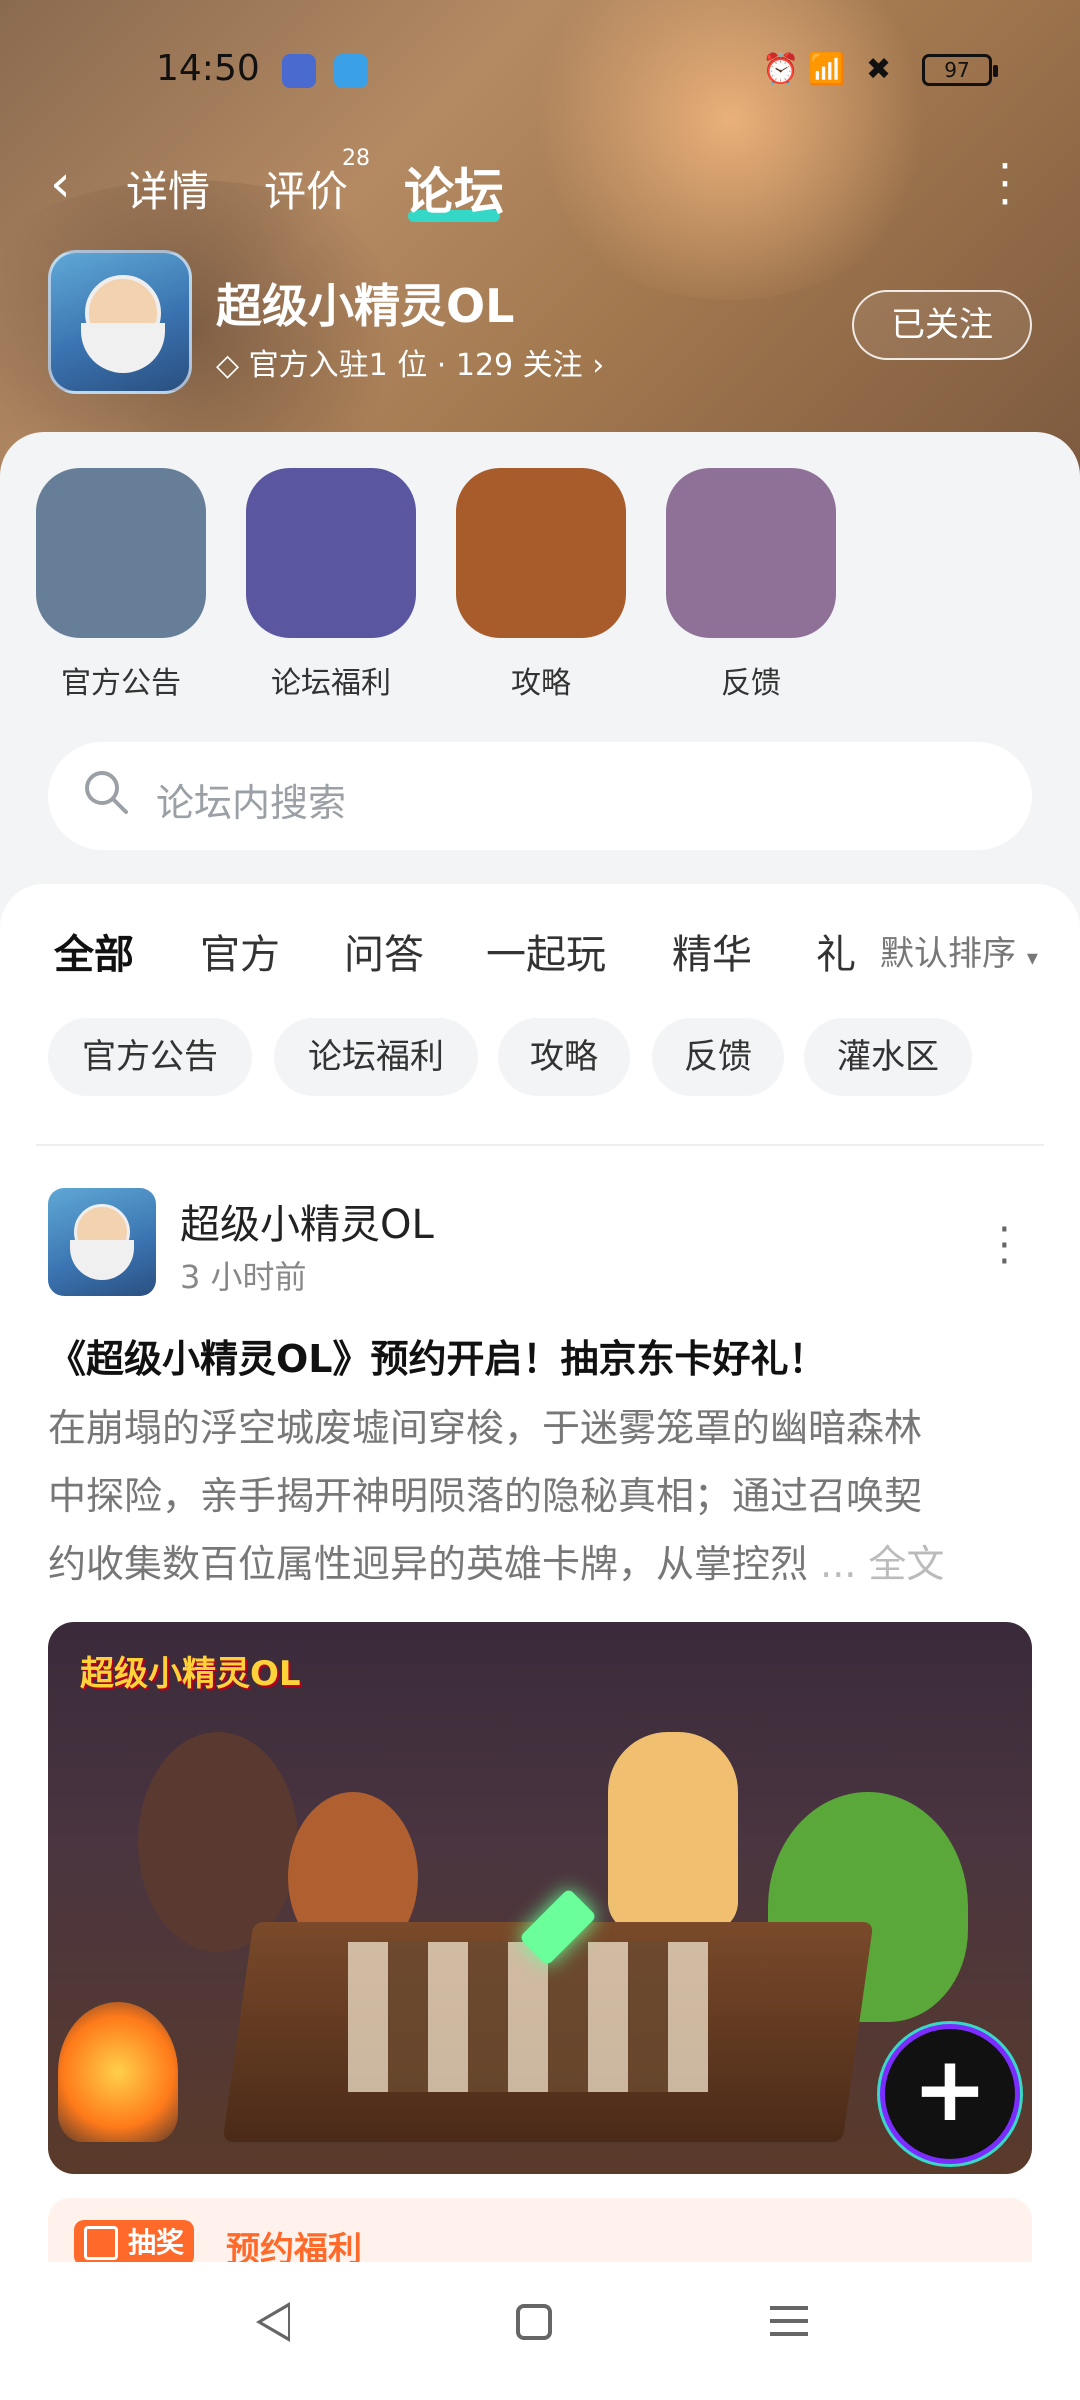 The width and height of the screenshot is (1080, 2400). I want to click on chevron-right-icon: ›, so click(598, 365).